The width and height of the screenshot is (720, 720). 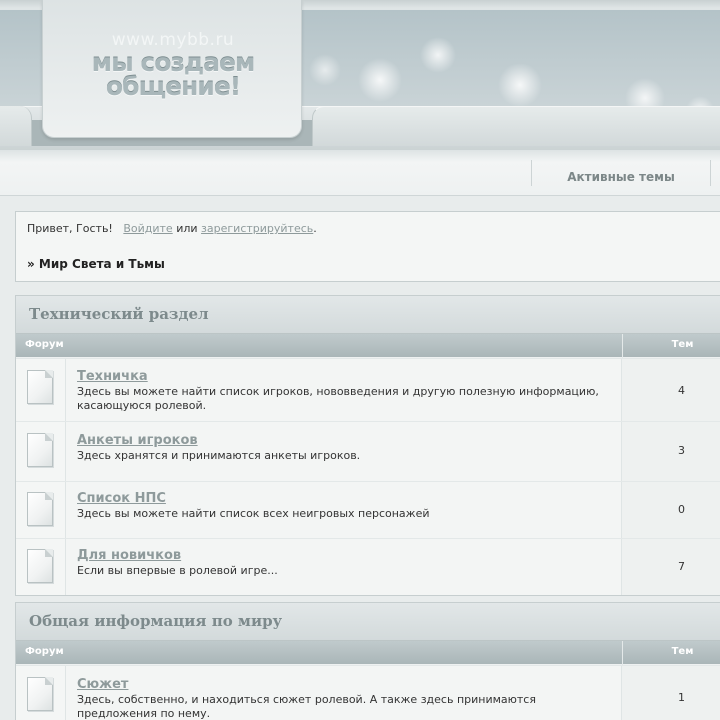 I want to click on login-link: Войдите, so click(x=147, y=228).